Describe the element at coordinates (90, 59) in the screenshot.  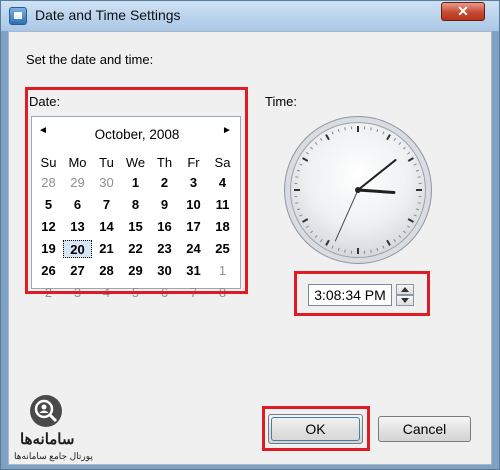
I see `instruction-text: Set the date and time:` at that location.